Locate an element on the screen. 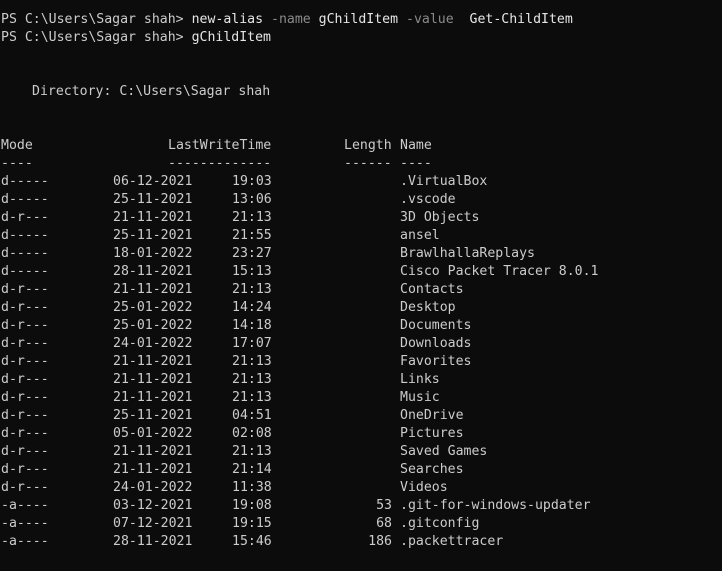 The height and width of the screenshot is (571, 722). name-cell: Documents is located at coordinates (436, 325).